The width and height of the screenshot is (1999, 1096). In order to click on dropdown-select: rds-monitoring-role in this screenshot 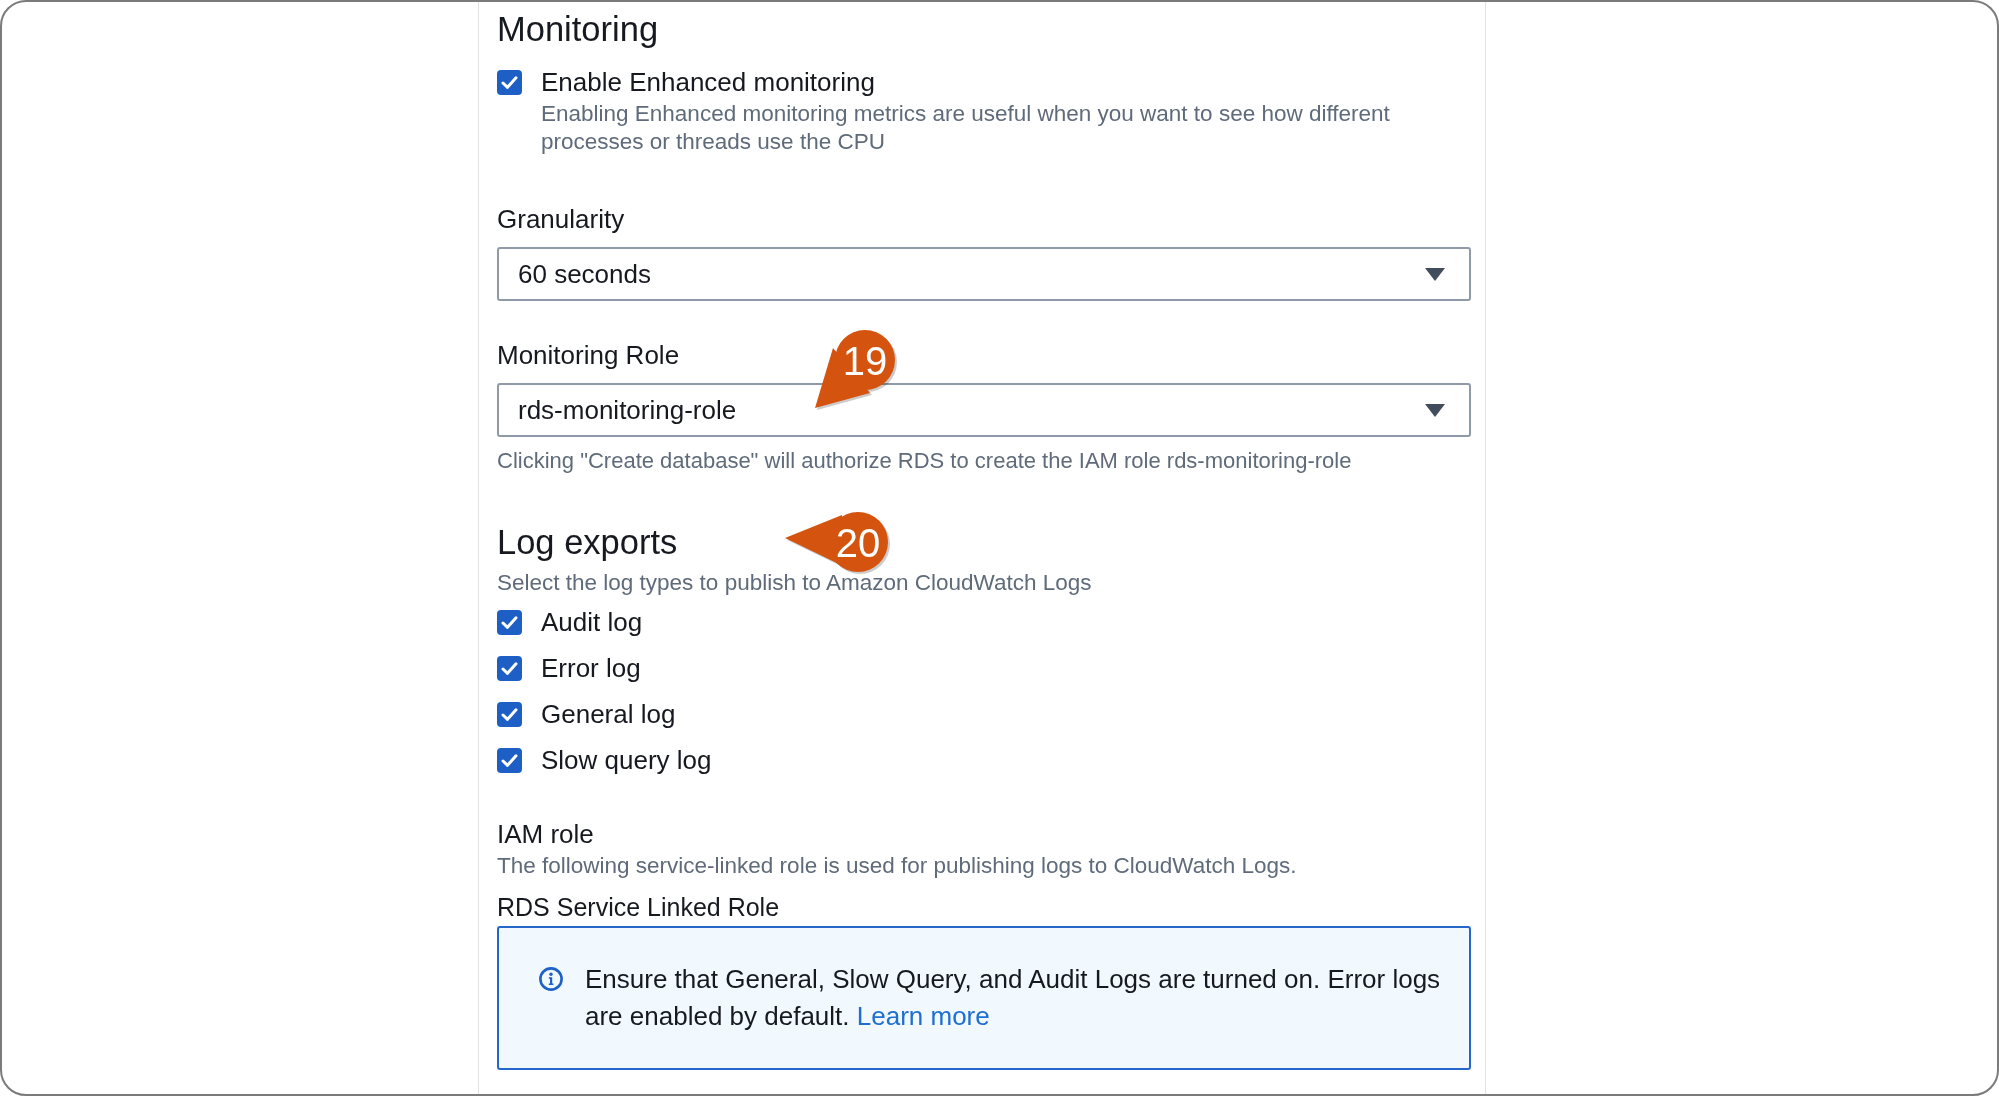, I will do `click(984, 410)`.